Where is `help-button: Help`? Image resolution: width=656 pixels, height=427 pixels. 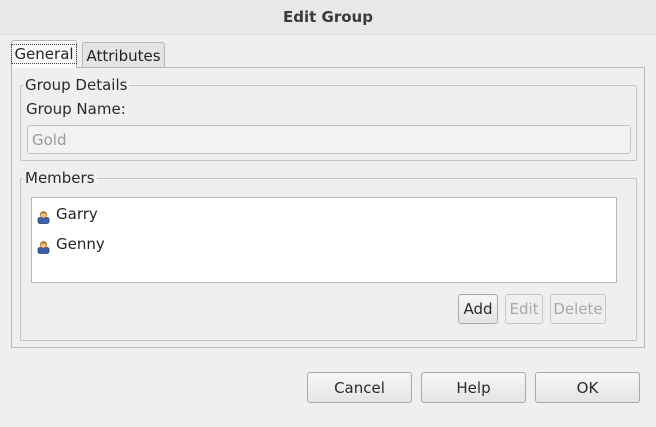
help-button: Help is located at coordinates (473, 387).